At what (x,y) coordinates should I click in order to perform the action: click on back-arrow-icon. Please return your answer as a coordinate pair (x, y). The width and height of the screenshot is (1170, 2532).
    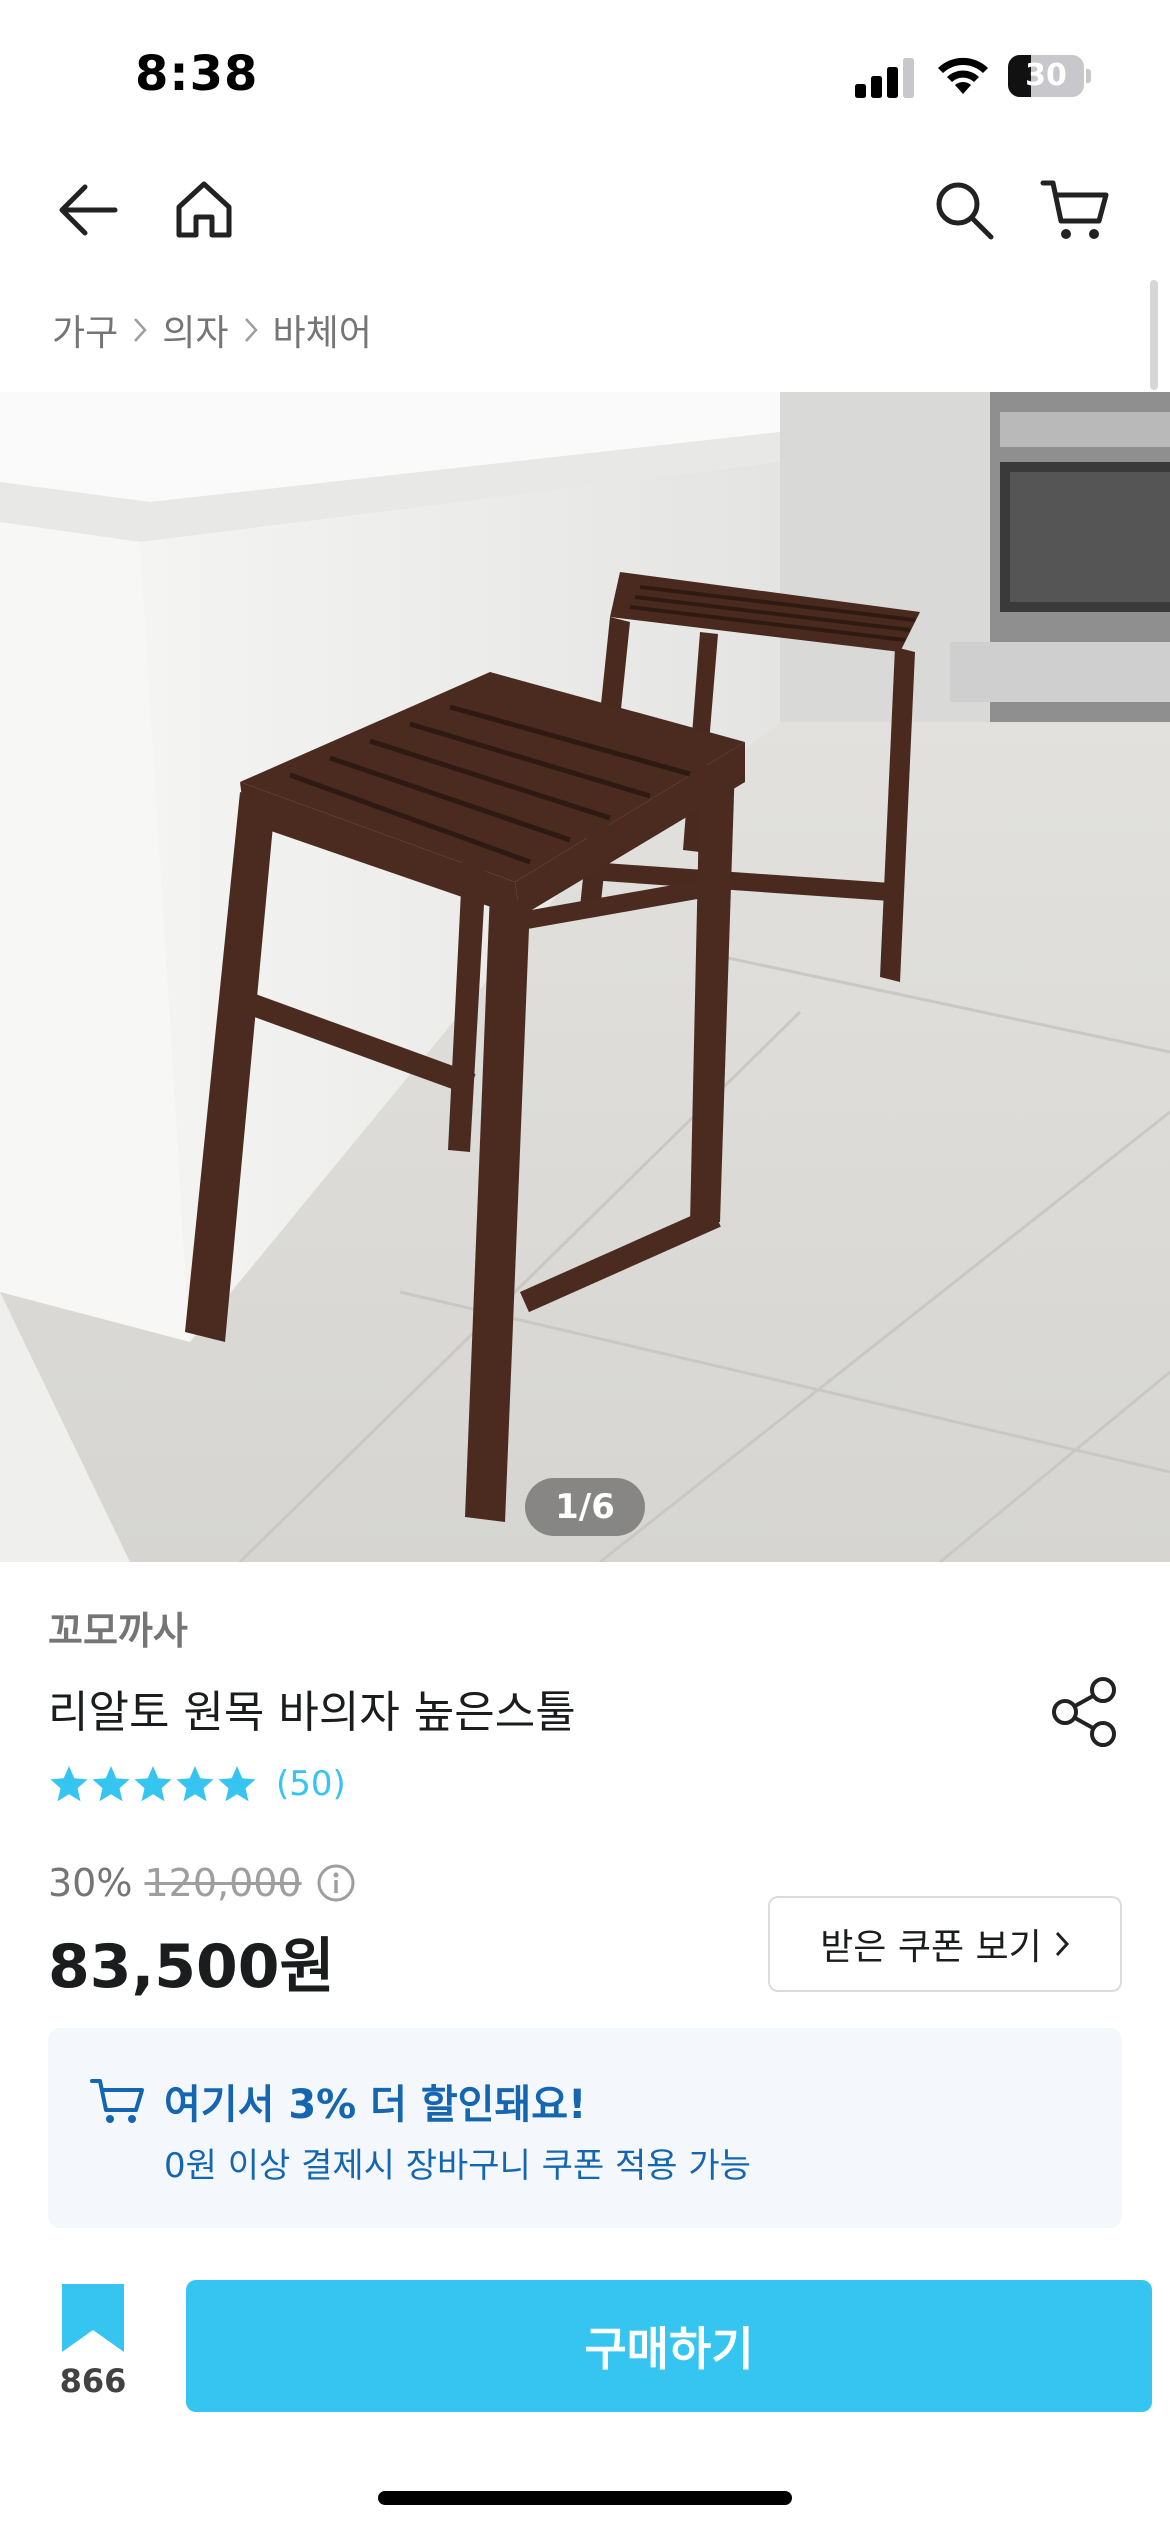
    Looking at the image, I should click on (88, 210).